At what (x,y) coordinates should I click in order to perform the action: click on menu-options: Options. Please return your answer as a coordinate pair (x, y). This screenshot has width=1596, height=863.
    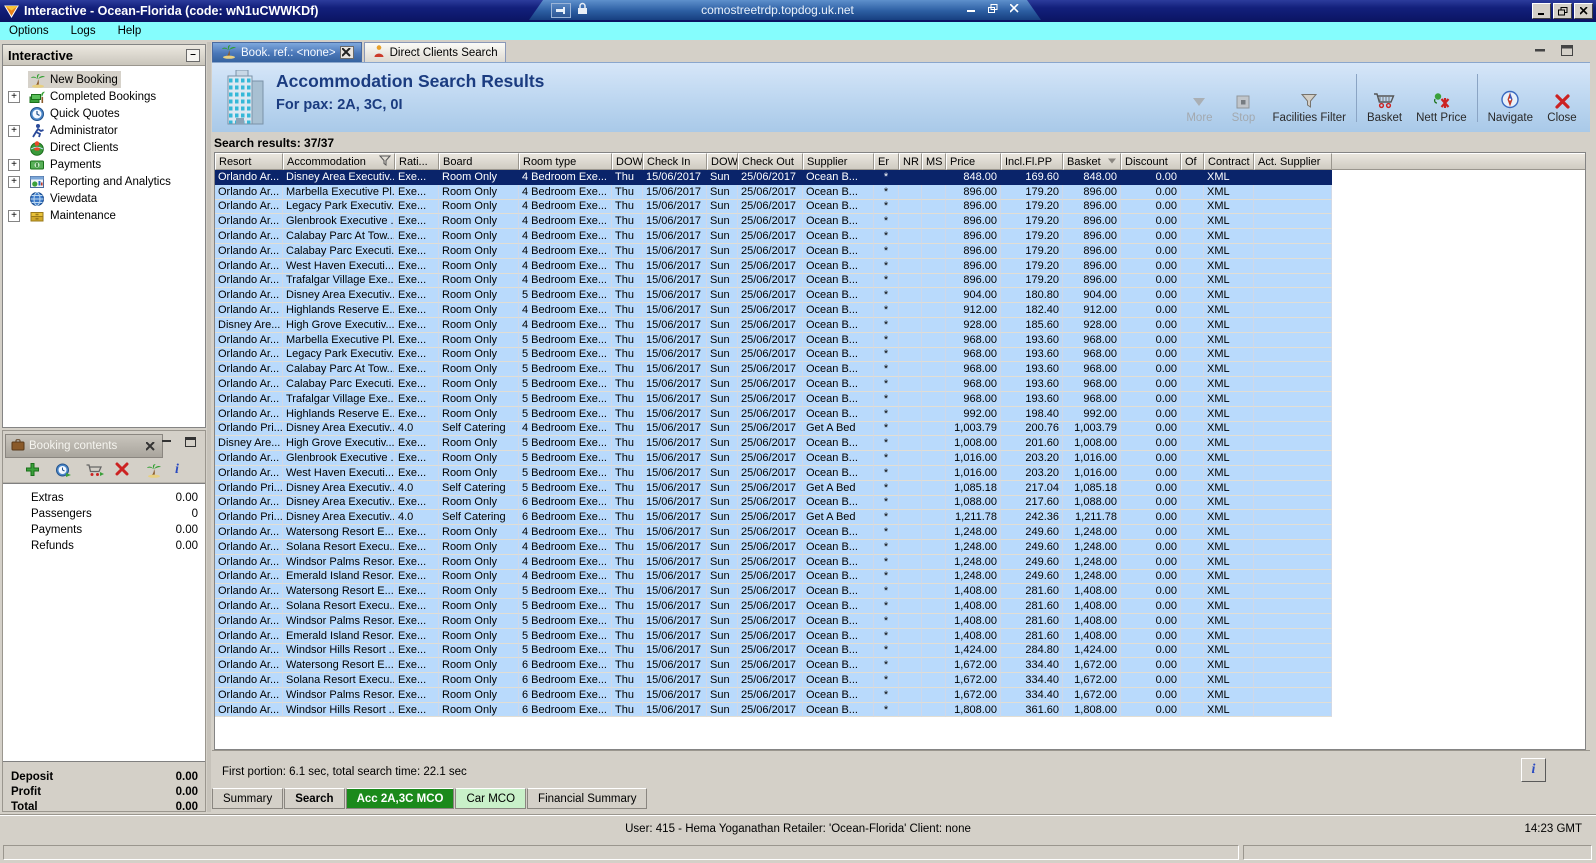
    Looking at the image, I should click on (29, 31).